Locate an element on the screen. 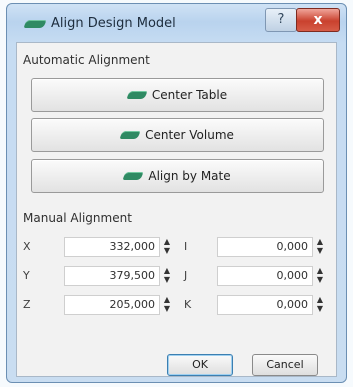 Image resolution: width=353 pixels, height=387 pixels. app-icon is located at coordinates (35, 24).